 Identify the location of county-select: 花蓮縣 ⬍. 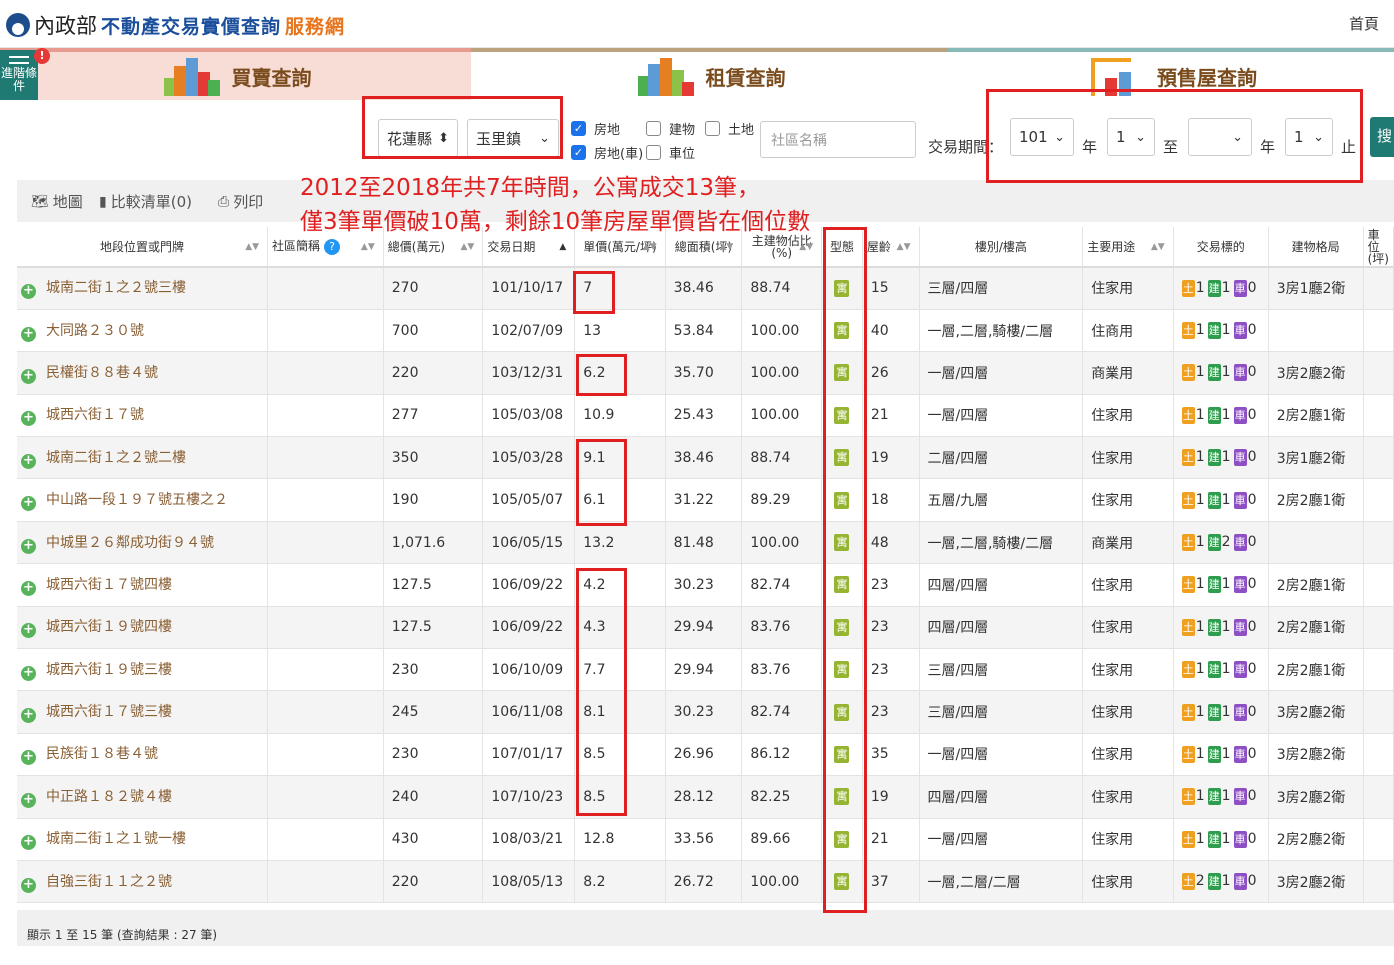
(418, 138).